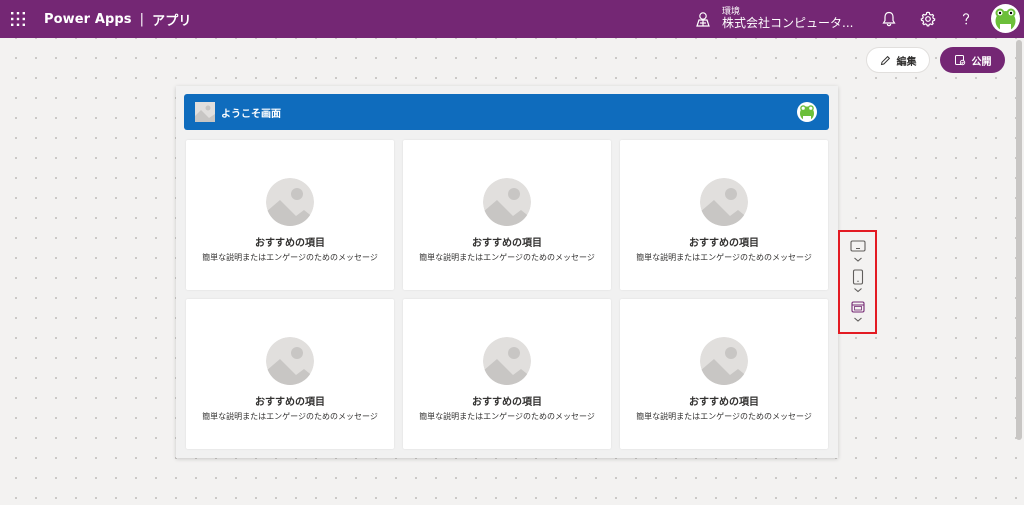 Image resolution: width=1024 pixels, height=505 pixels. I want to click on pencil-icon, so click(885, 60).